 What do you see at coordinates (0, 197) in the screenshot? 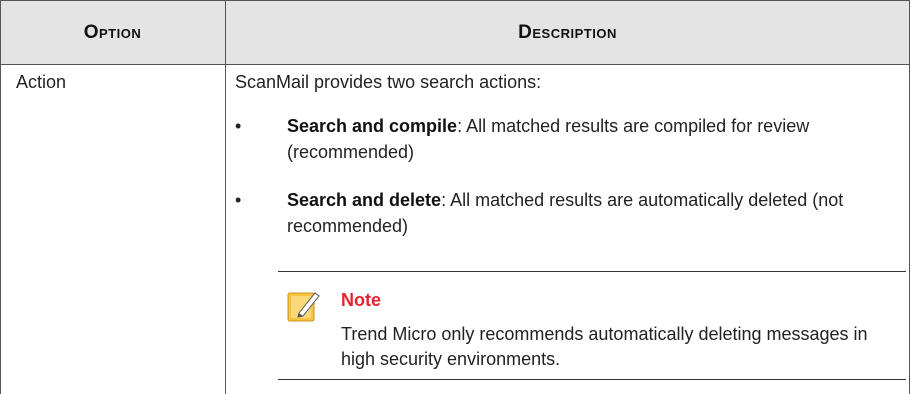
I see `table-border-left` at bounding box center [0, 197].